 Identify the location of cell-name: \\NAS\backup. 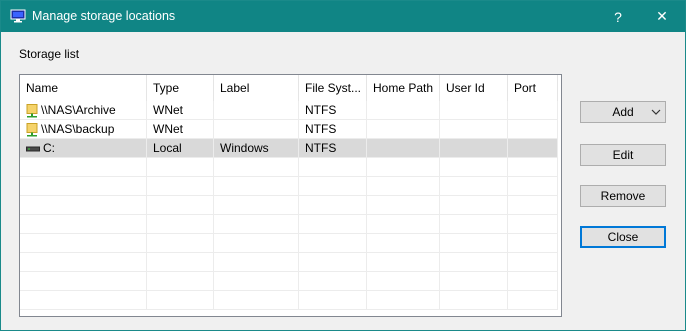
(83, 129).